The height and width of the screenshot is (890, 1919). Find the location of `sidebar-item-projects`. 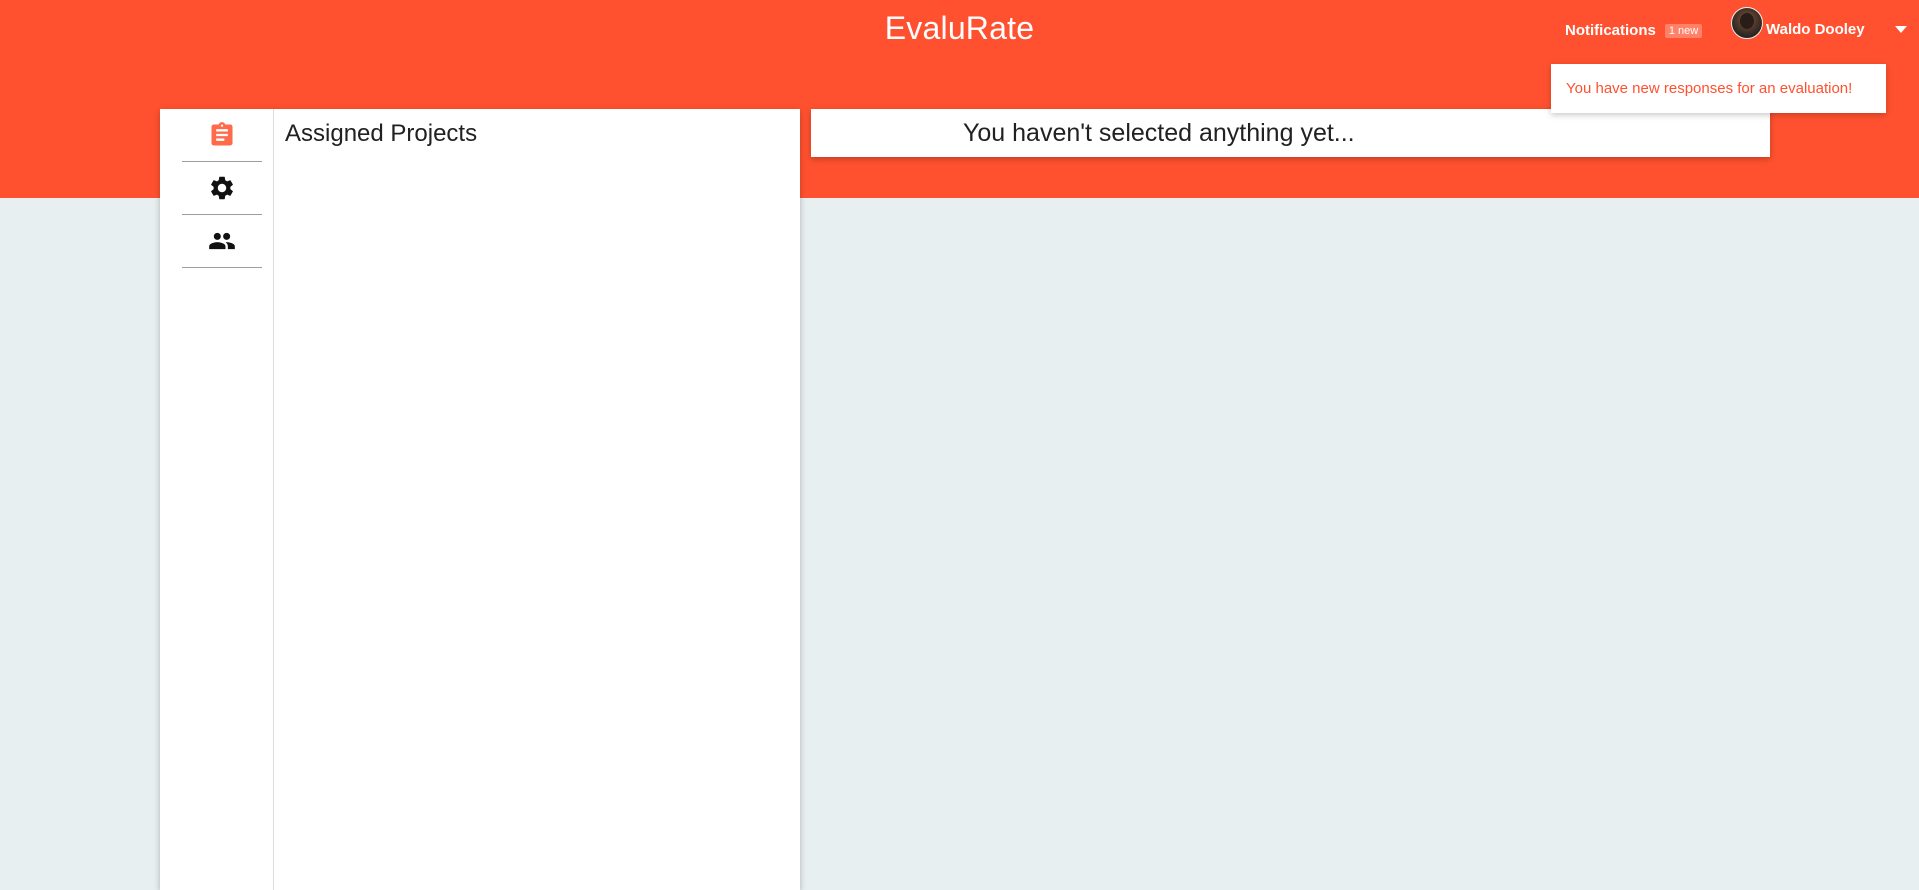

sidebar-item-projects is located at coordinates (222, 135).